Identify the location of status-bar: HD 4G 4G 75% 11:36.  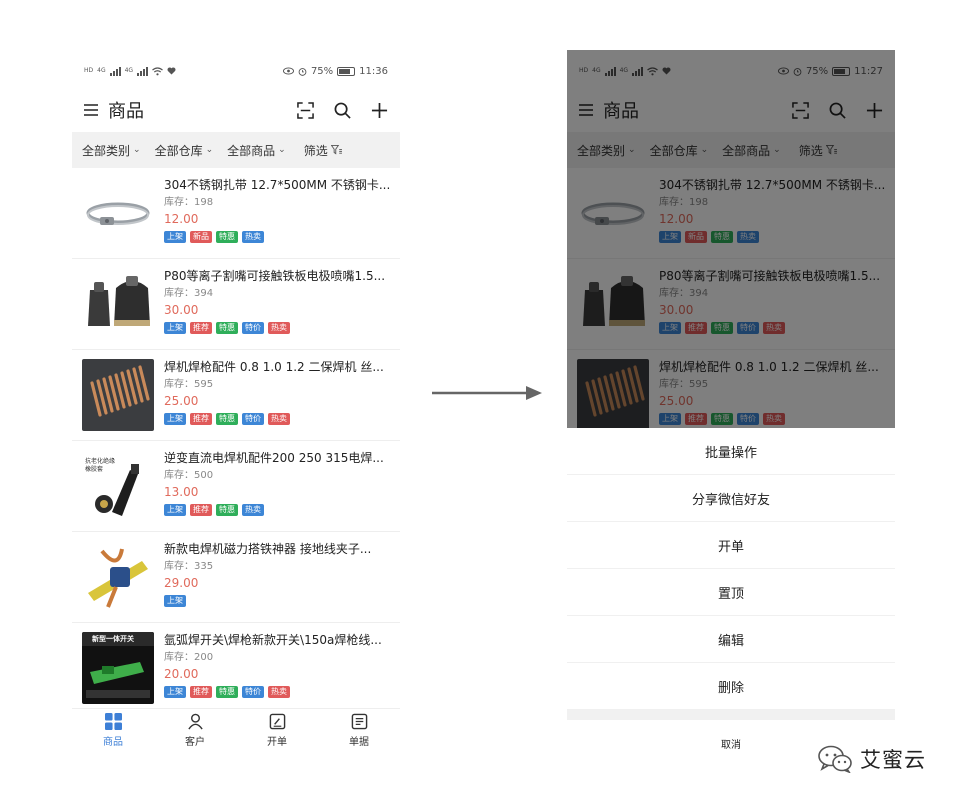
(236, 71).